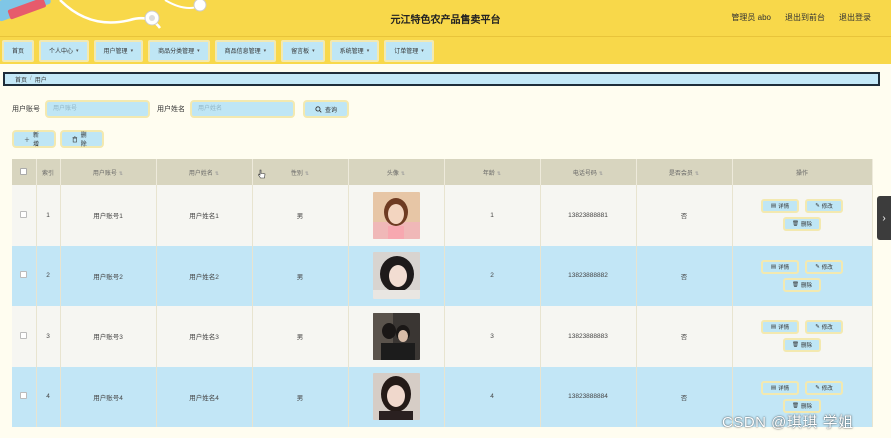 This screenshot has width=891, height=438. What do you see at coordinates (303, 50) in the screenshot?
I see `nav-item-message-board: 留言板 ▾` at bounding box center [303, 50].